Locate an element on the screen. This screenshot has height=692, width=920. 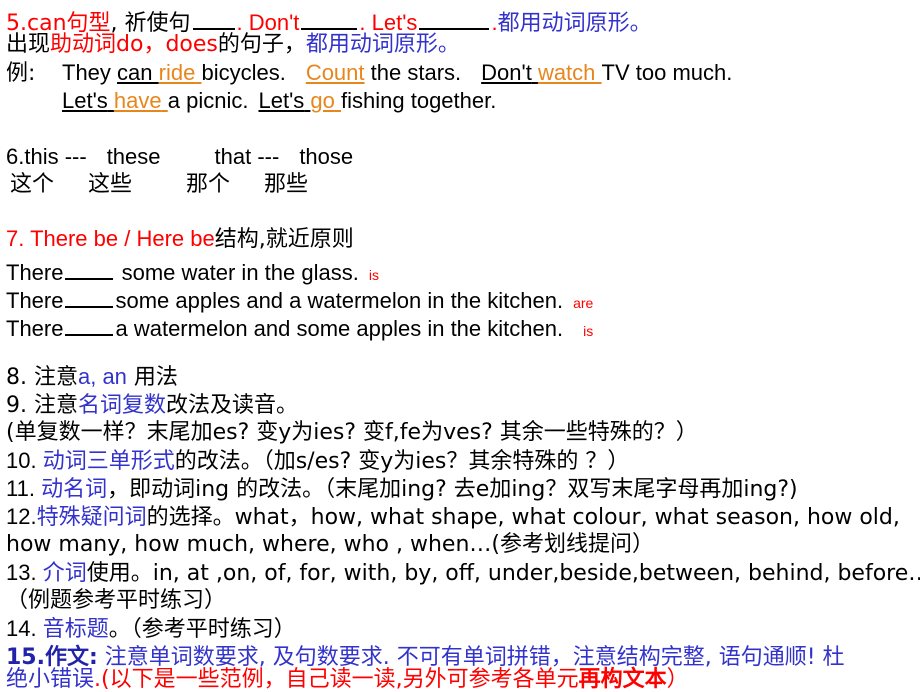
item13-line2: （例题参考平时练习） is located at coordinates (116, 601).